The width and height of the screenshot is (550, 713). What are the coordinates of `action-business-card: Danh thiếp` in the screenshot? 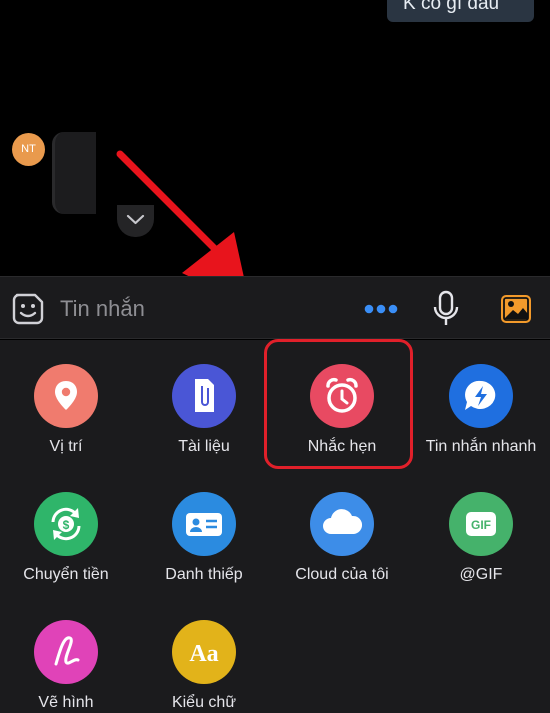 It's located at (204, 538).